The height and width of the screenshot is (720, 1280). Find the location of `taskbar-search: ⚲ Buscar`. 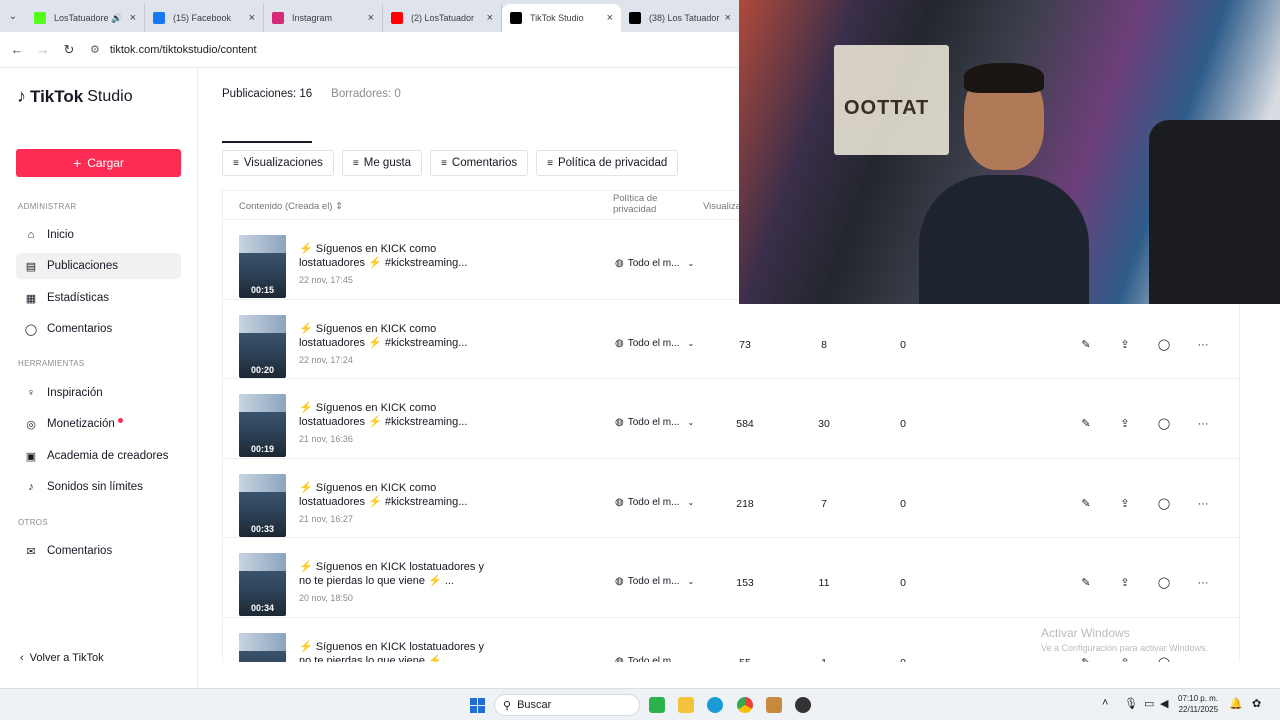

taskbar-search: ⚲ Buscar is located at coordinates (567, 705).